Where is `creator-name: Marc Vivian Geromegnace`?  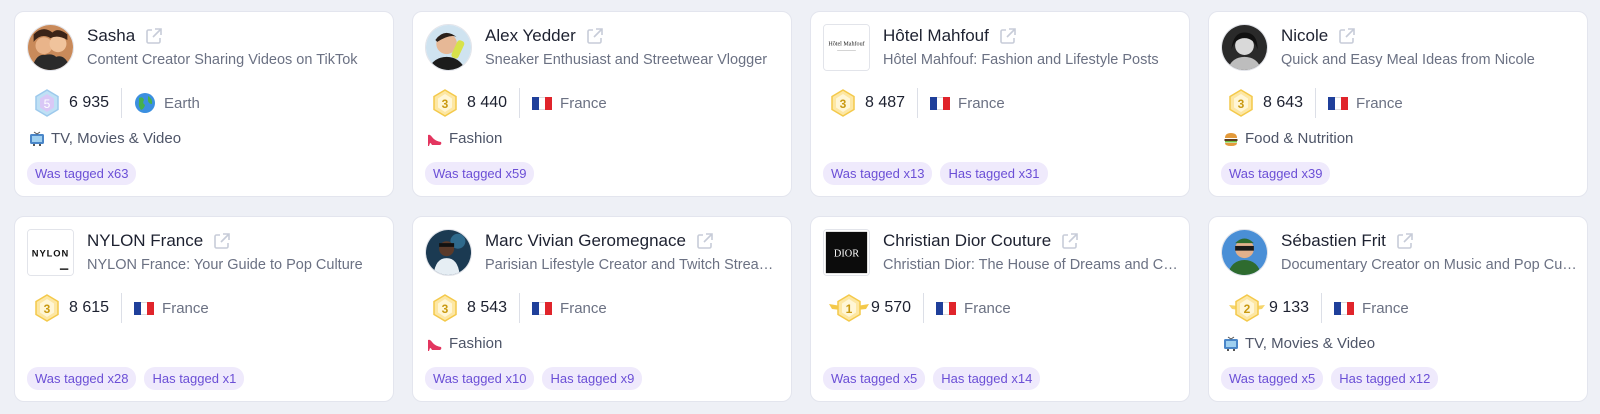
creator-name: Marc Vivian Geromegnace is located at coordinates (585, 241).